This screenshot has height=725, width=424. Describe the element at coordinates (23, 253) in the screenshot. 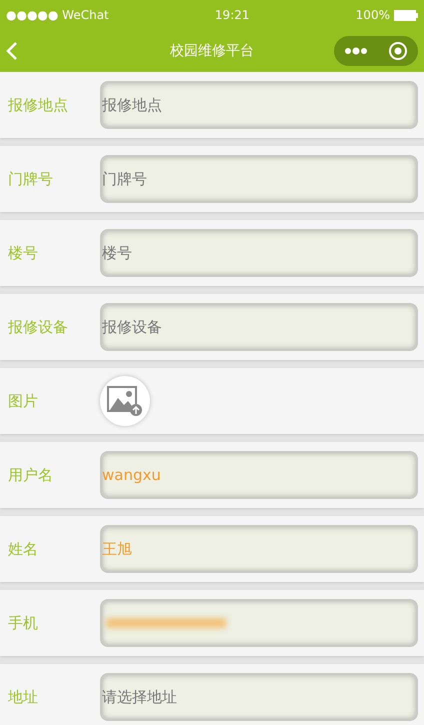

I see `field-label: 楼号` at that location.